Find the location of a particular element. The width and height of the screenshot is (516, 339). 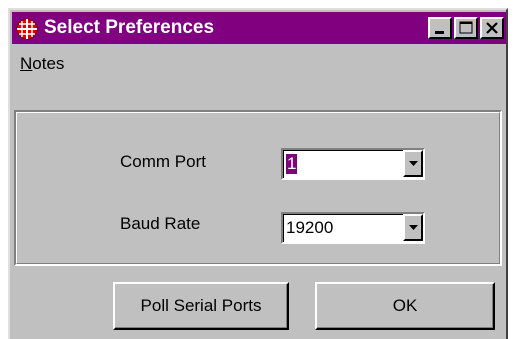

minimize-button is located at coordinates (440, 28).